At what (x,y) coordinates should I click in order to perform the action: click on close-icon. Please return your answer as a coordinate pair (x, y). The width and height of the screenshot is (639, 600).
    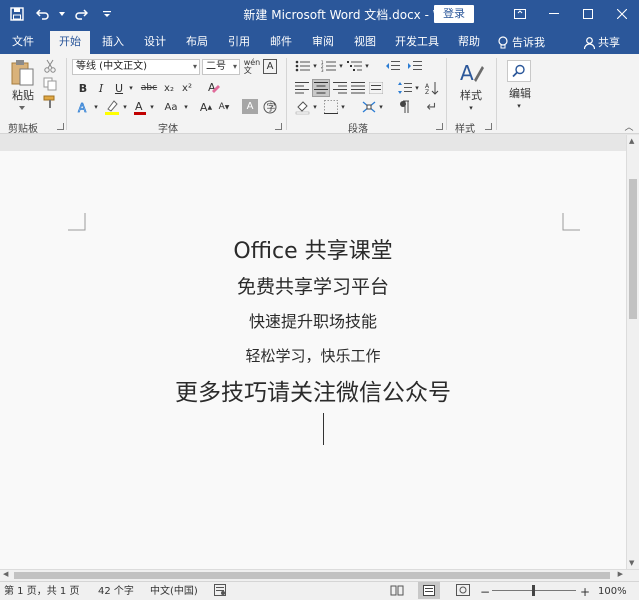
    Looking at the image, I should click on (622, 14).